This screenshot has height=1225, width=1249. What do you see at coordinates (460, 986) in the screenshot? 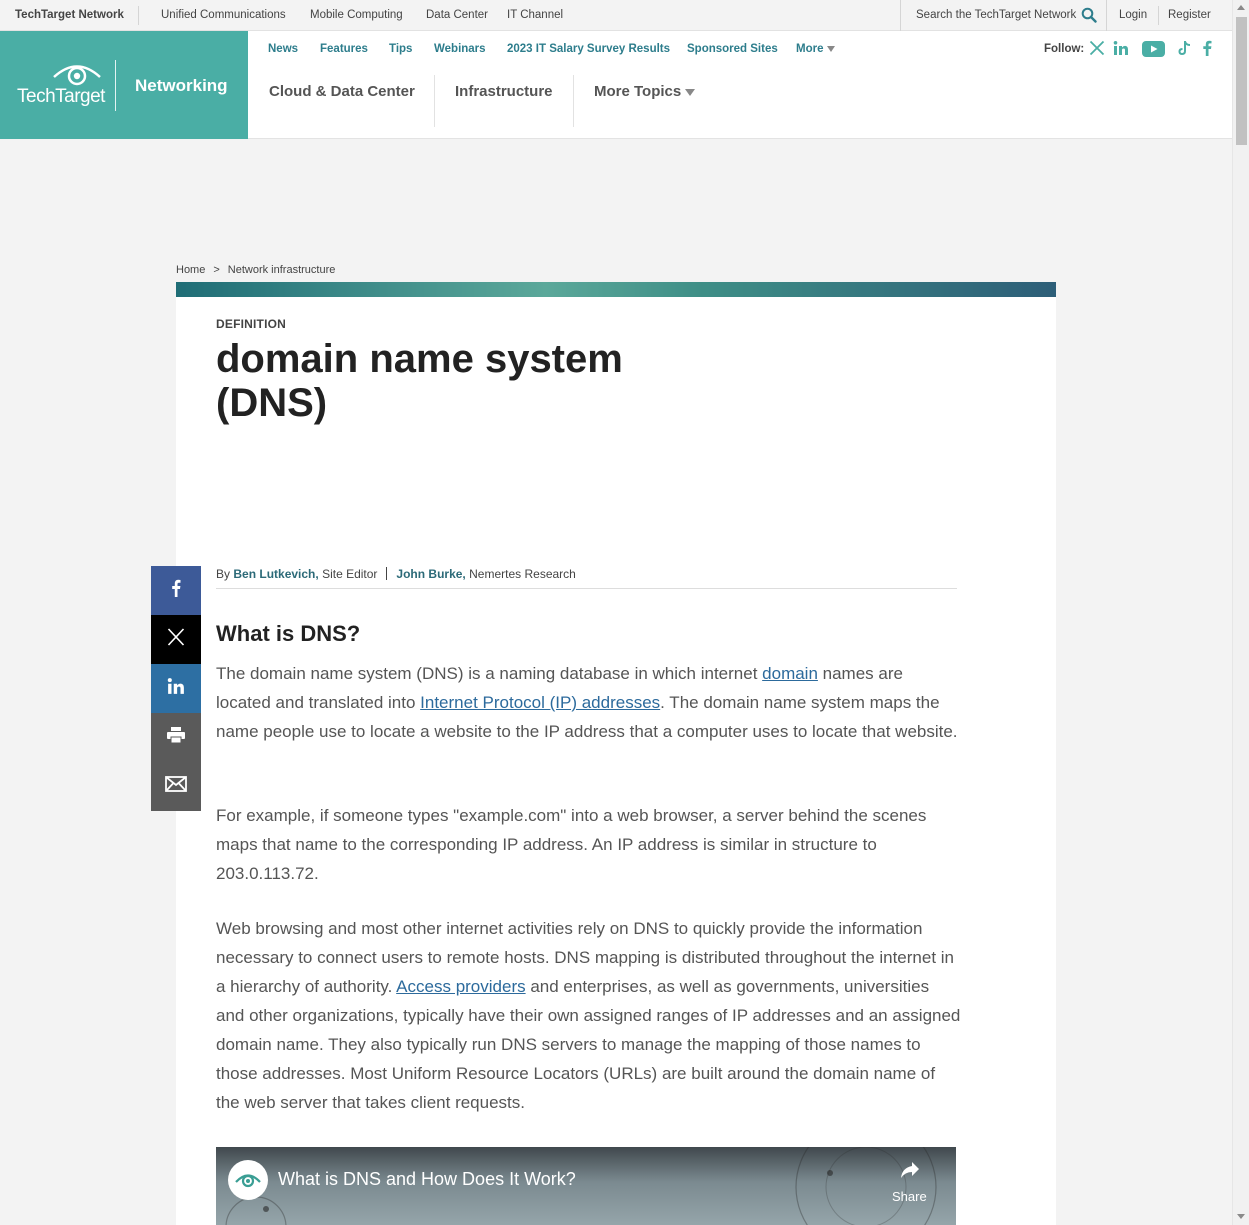
I see `link-access-providers: Access providers` at bounding box center [460, 986].